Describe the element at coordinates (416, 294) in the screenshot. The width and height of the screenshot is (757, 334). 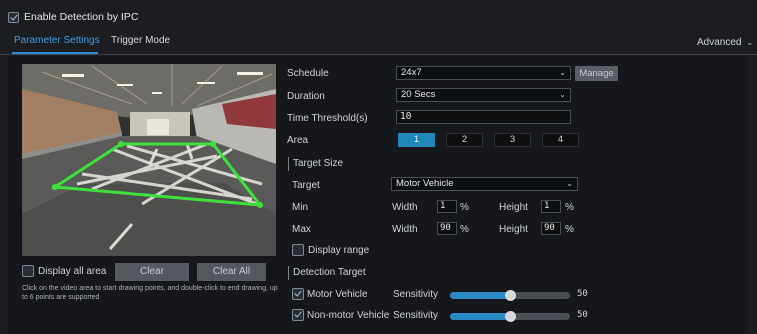
I see `motor-sensitivity-label: Sensitivity` at that location.